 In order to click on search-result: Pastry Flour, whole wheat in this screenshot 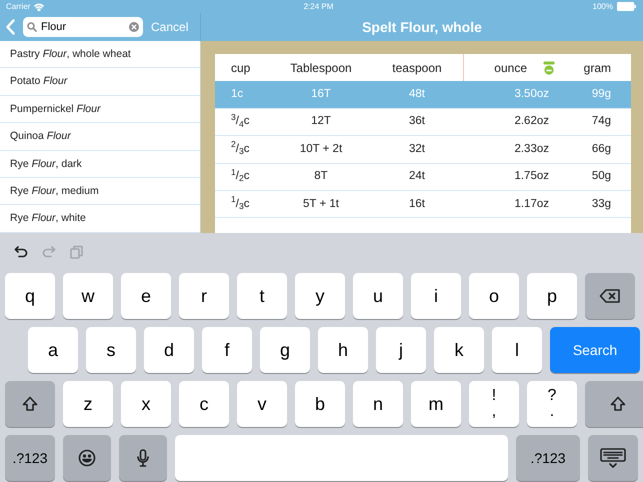, I will do `click(100, 54)`.